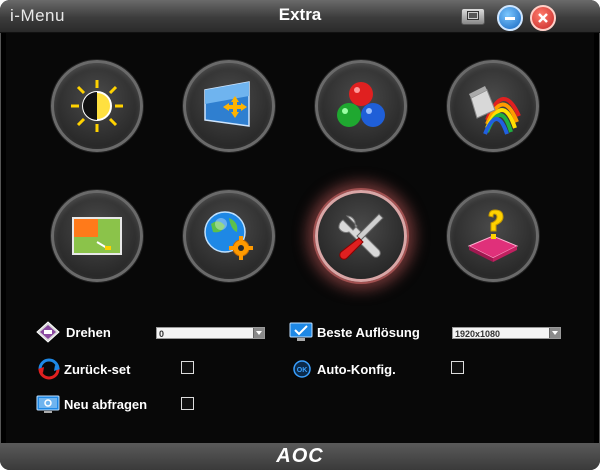 Image resolution: width=600 pixels, height=470 pixels. Describe the element at coordinates (356, 369) in the screenshot. I see `auto-konfig-label: Auto-Konfig.` at that location.